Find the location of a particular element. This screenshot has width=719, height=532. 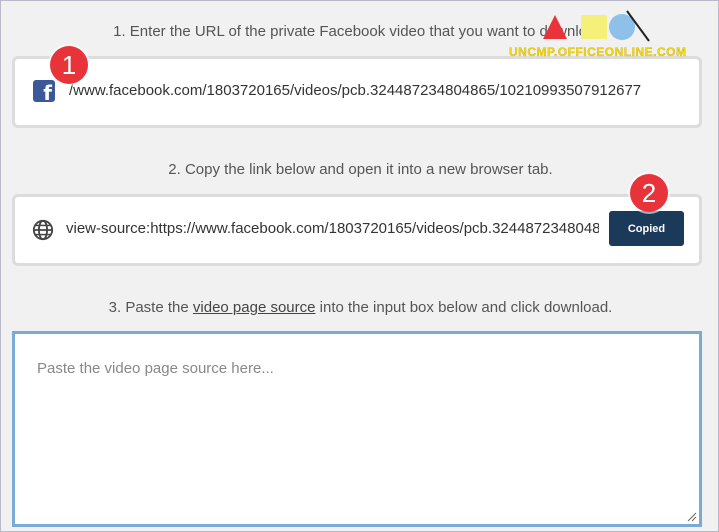

copied-button: Copied is located at coordinates (646, 228).